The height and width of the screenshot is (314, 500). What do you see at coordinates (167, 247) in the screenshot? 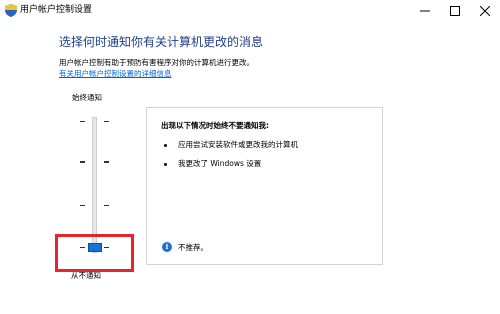
I see `info-icon: i` at bounding box center [167, 247].